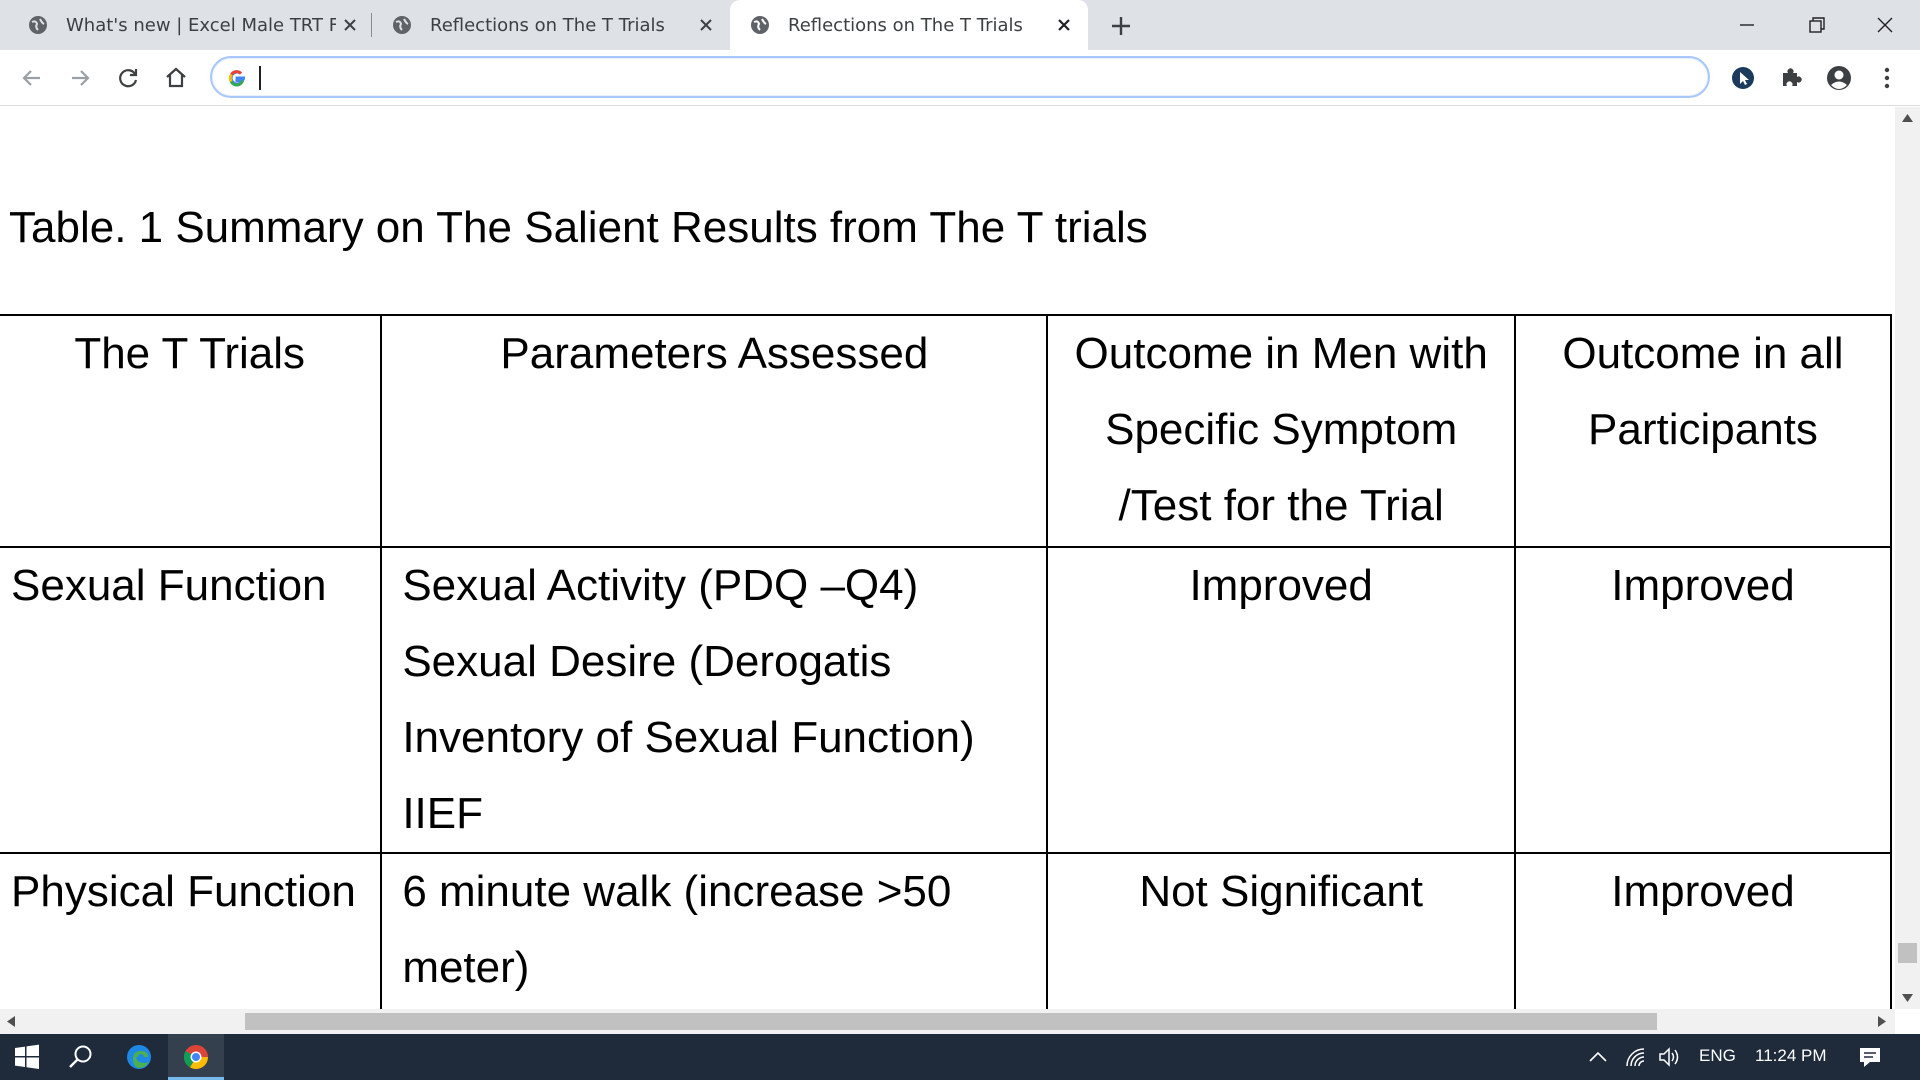 This screenshot has width=1920, height=1080. I want to click on address-input, so click(960, 77).